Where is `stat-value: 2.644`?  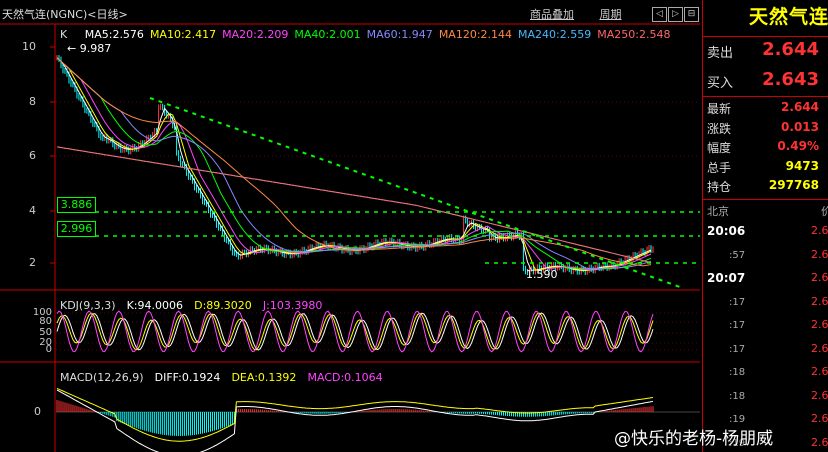
stat-value: 2.644 is located at coordinates (800, 107).